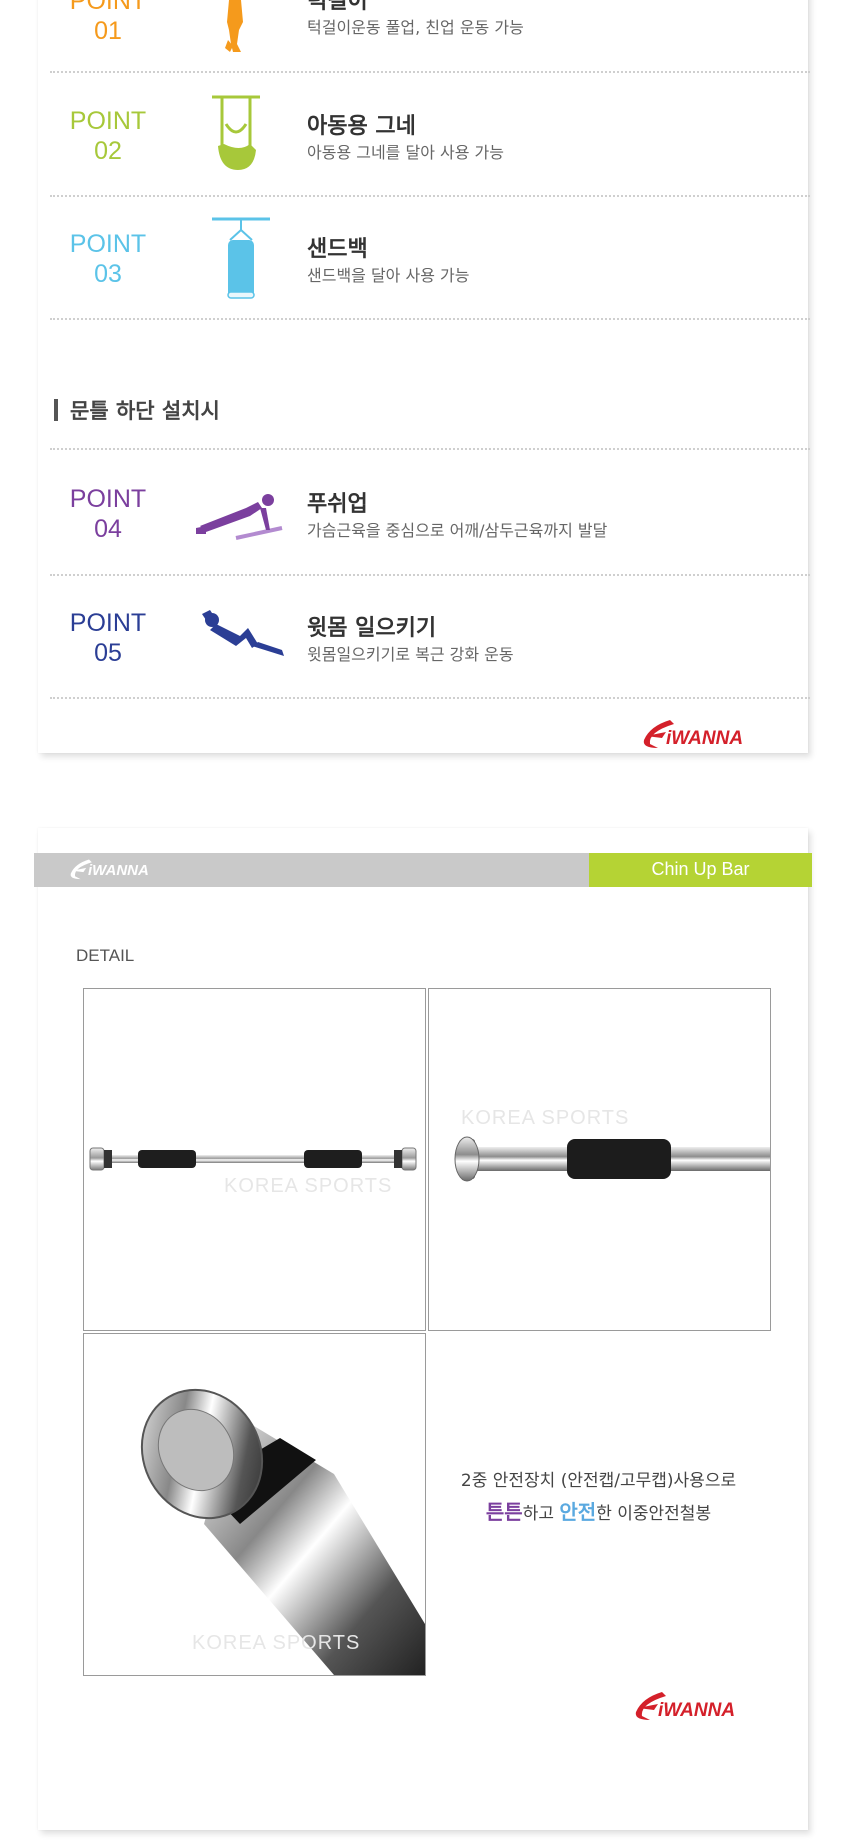 The image size is (860, 1846). What do you see at coordinates (108, 514) in the screenshot?
I see `point-label-04: POINT 04` at bounding box center [108, 514].